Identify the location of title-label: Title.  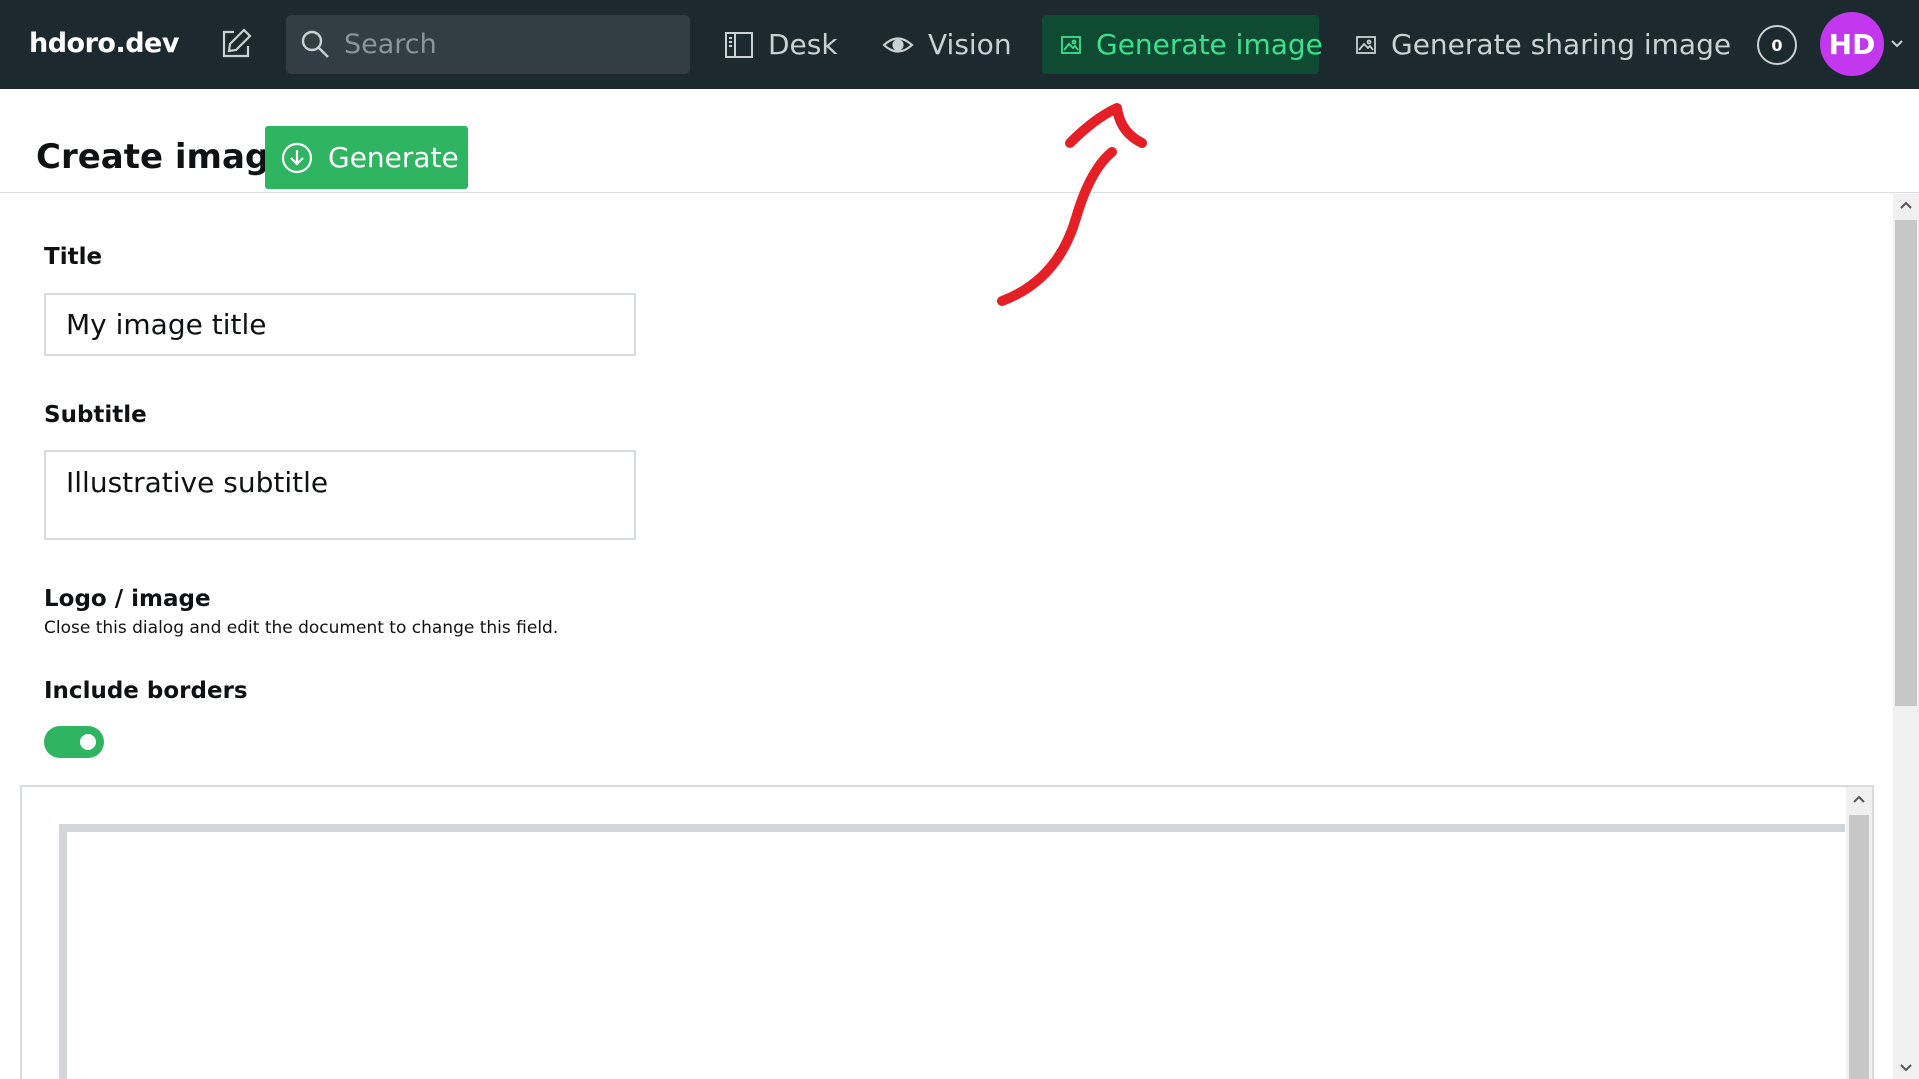
(73, 257).